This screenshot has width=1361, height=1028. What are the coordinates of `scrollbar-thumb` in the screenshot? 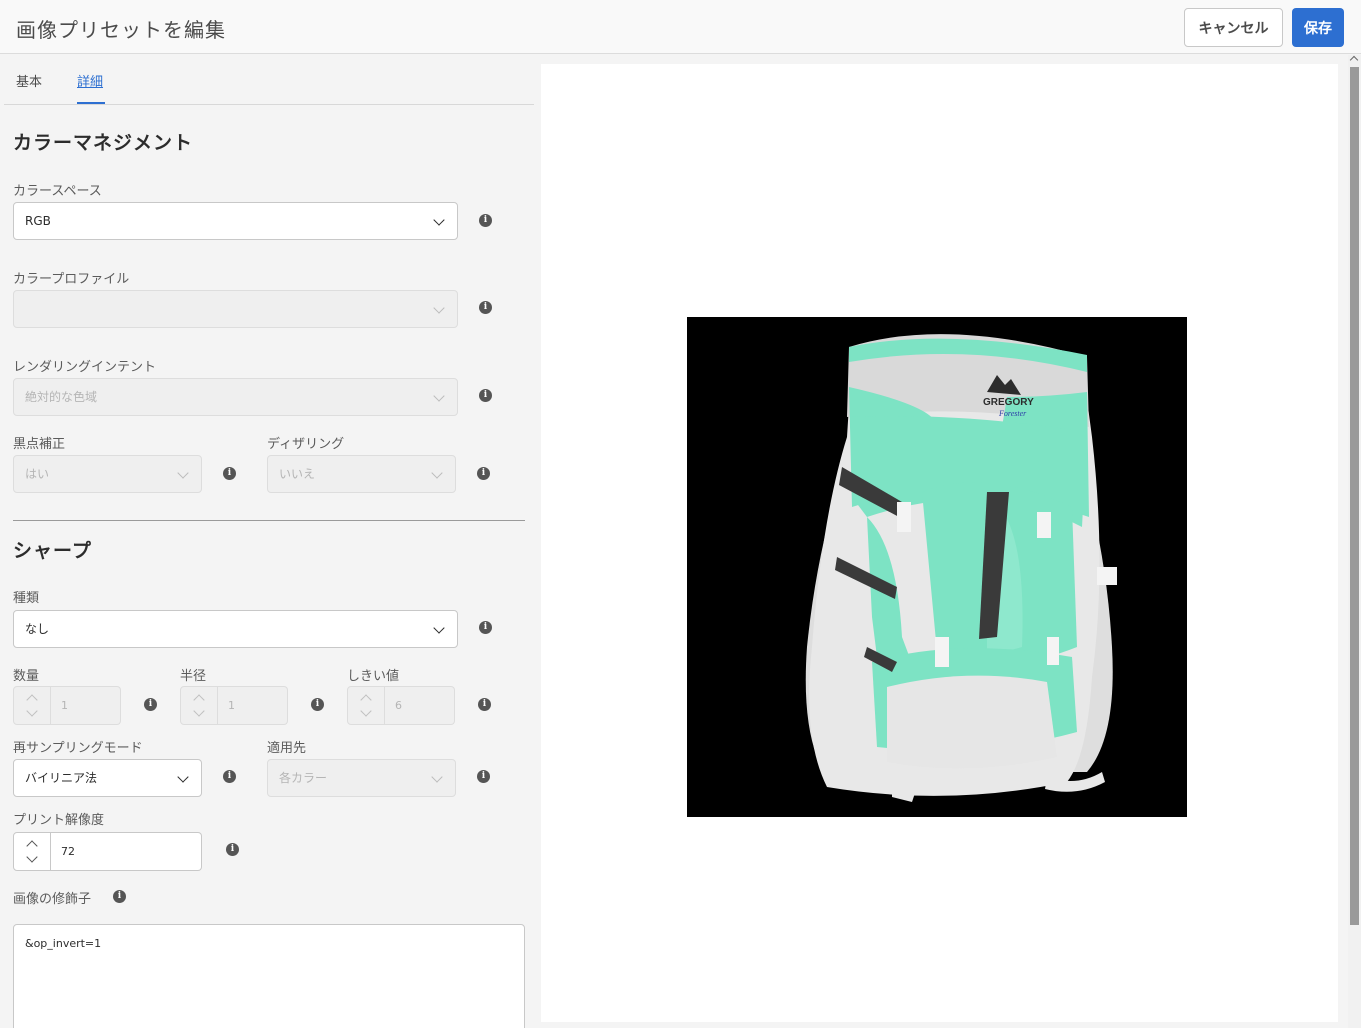 It's located at (1354, 496).